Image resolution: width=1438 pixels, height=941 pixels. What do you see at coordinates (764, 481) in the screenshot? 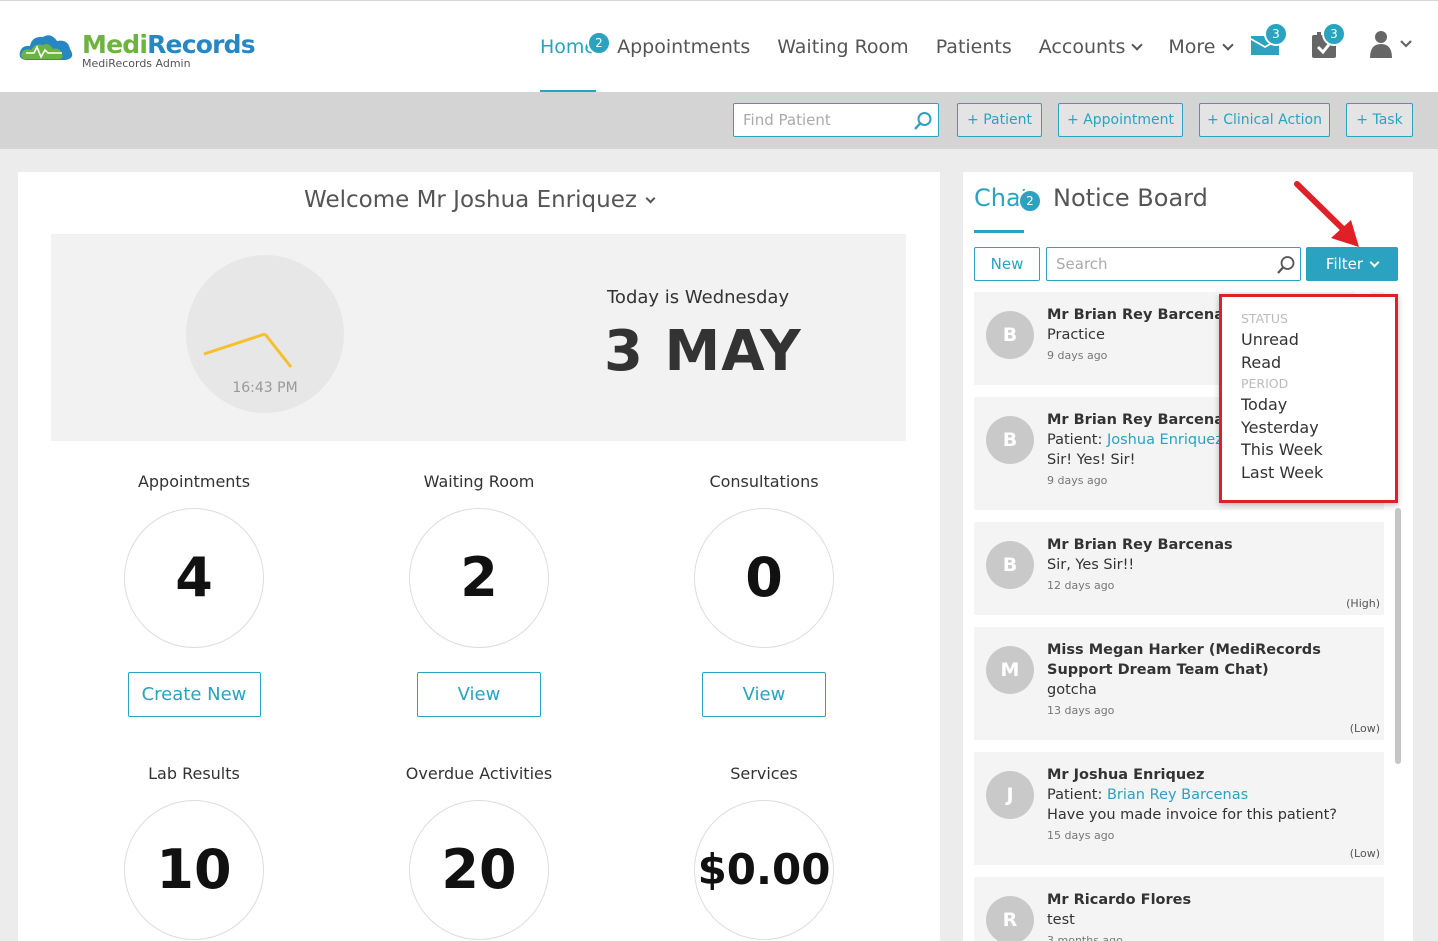
I see `stat-label: Consultations` at bounding box center [764, 481].